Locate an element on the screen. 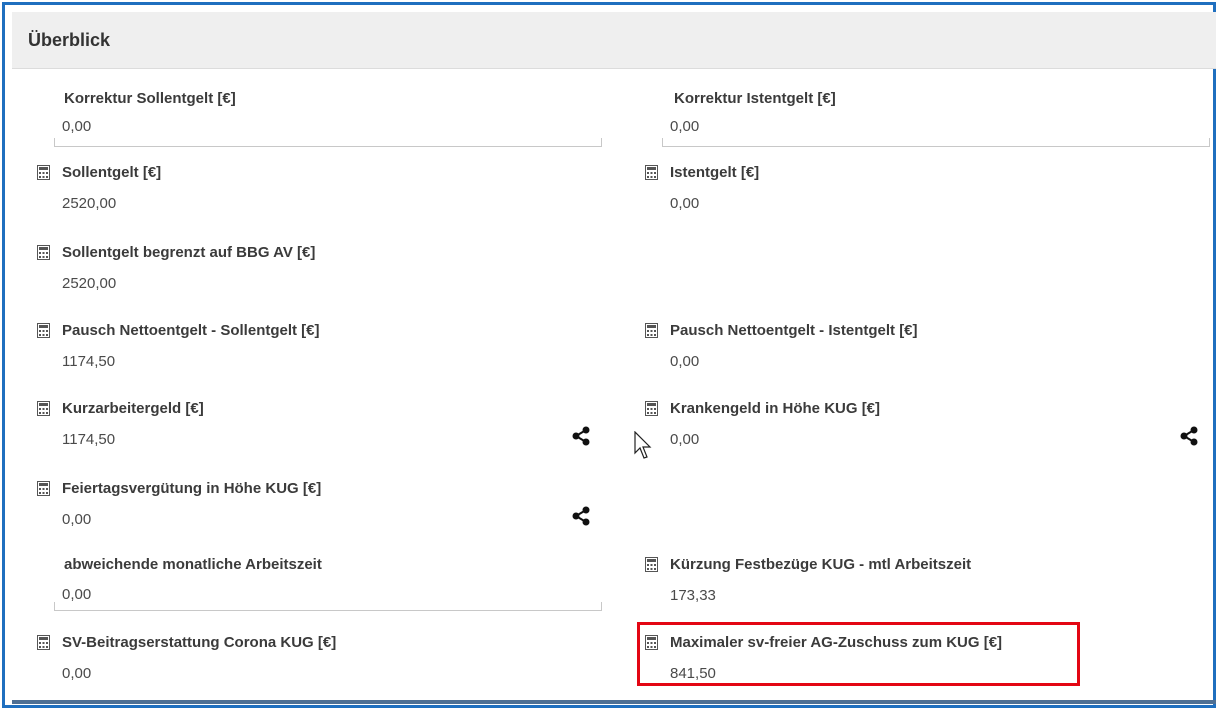 Image resolution: width=1222 pixels, height=713 pixels. sv-beitrag-value: 0,00 is located at coordinates (77, 673).